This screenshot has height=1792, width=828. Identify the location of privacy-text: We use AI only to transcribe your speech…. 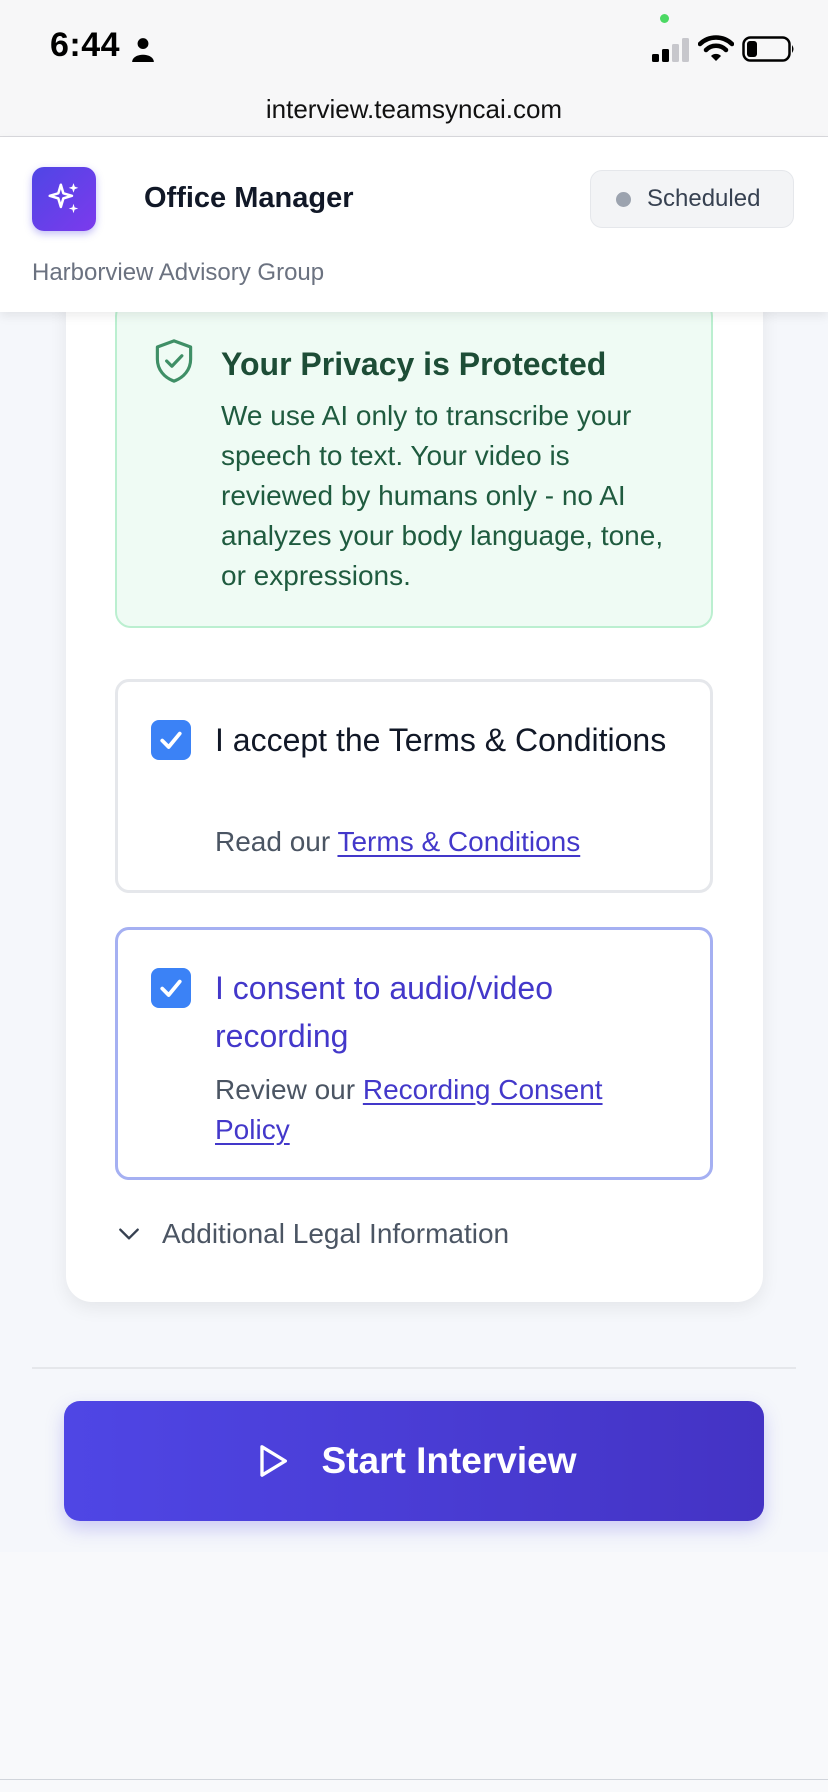
(442, 495).